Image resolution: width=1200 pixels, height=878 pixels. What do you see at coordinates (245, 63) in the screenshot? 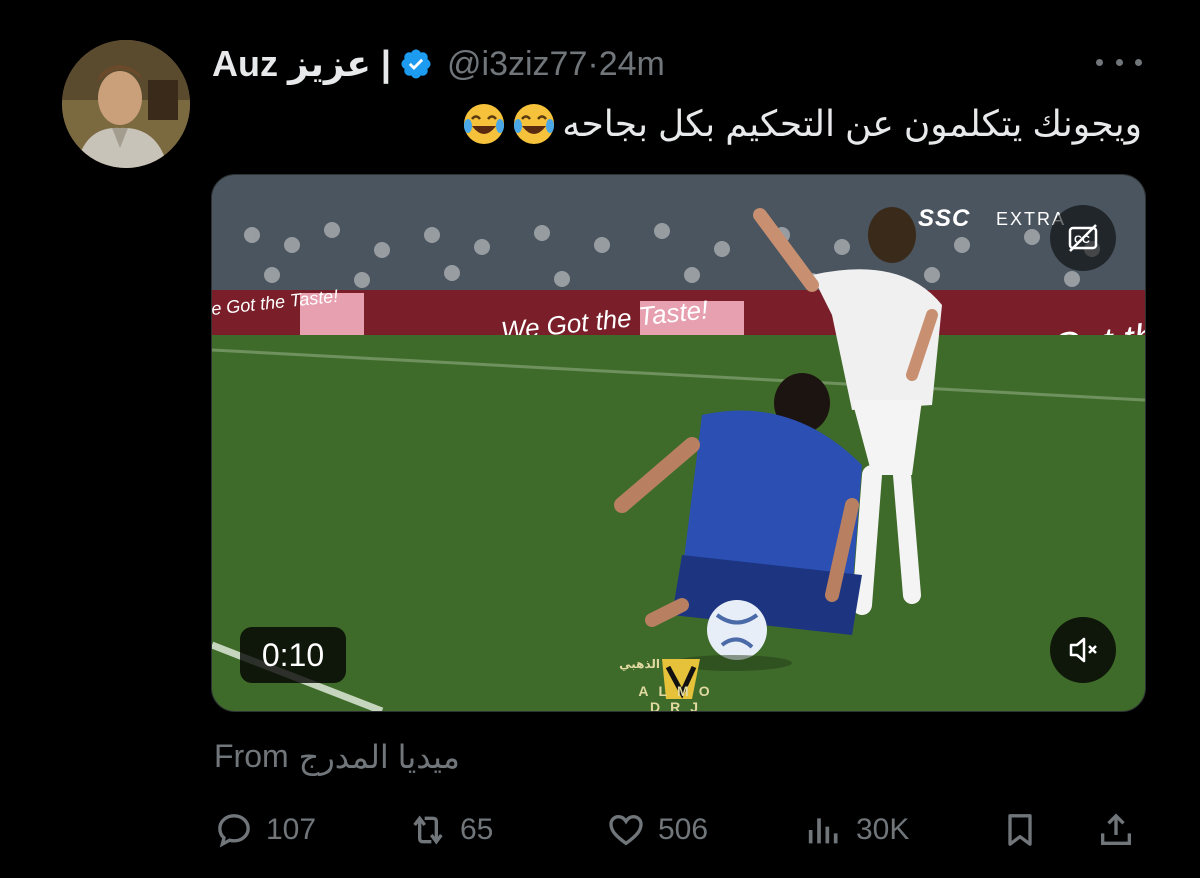
I see `author-name-latin: Auz` at bounding box center [245, 63].